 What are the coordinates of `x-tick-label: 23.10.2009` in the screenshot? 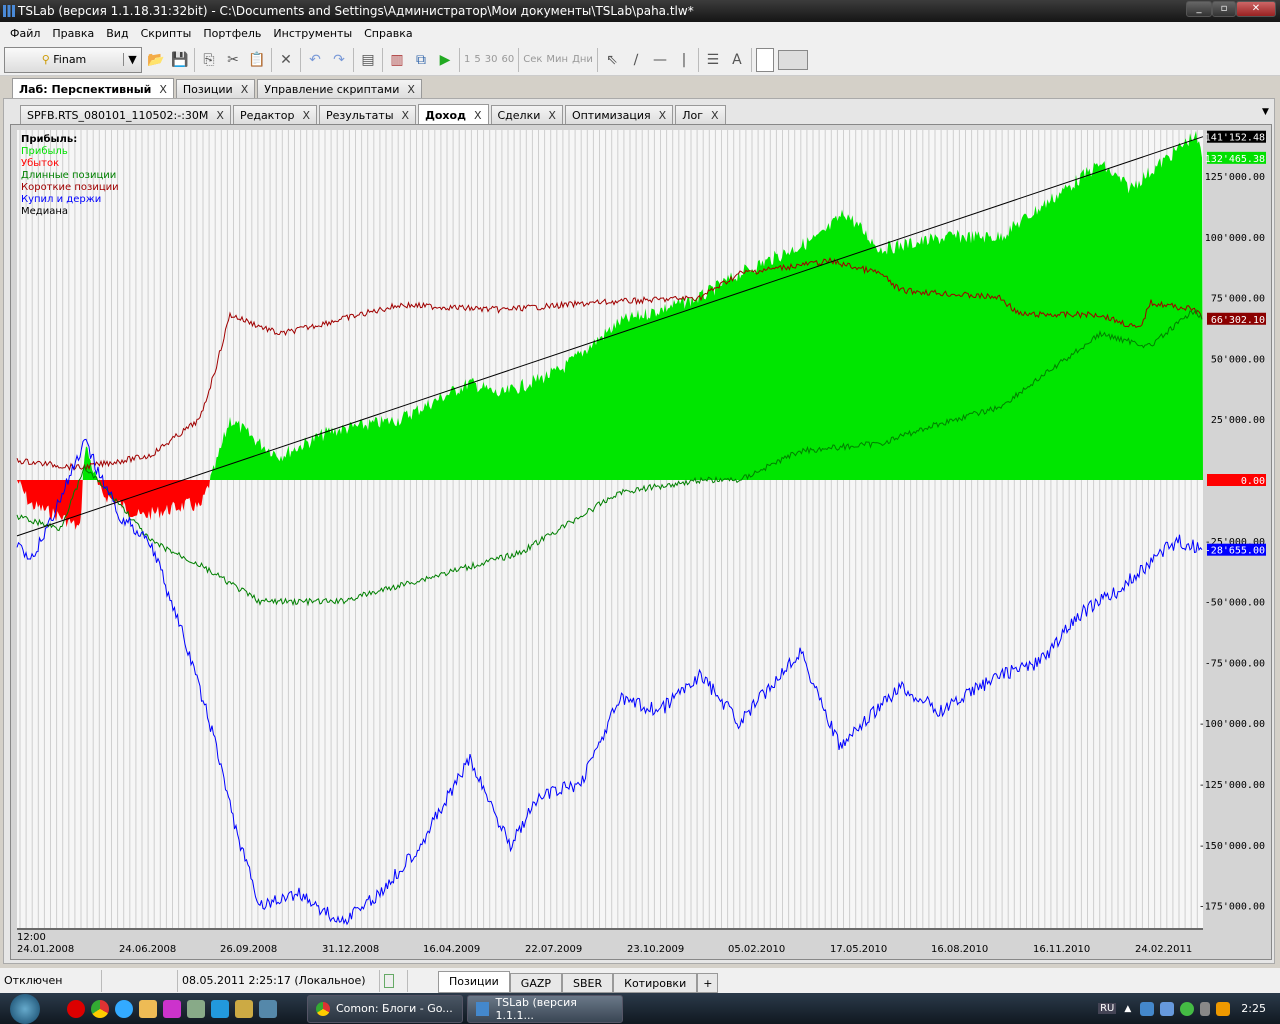 It's located at (655, 949).